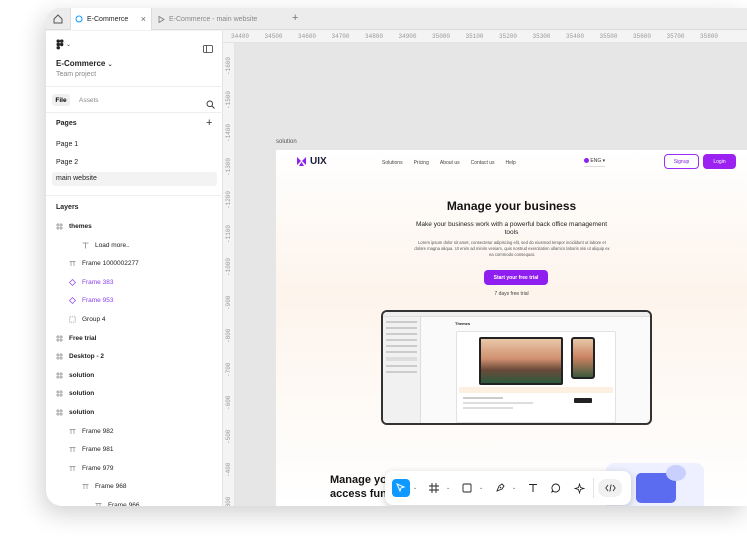 This screenshot has width=747, height=554. I want to click on layer-label: Frame 968, so click(111, 487).